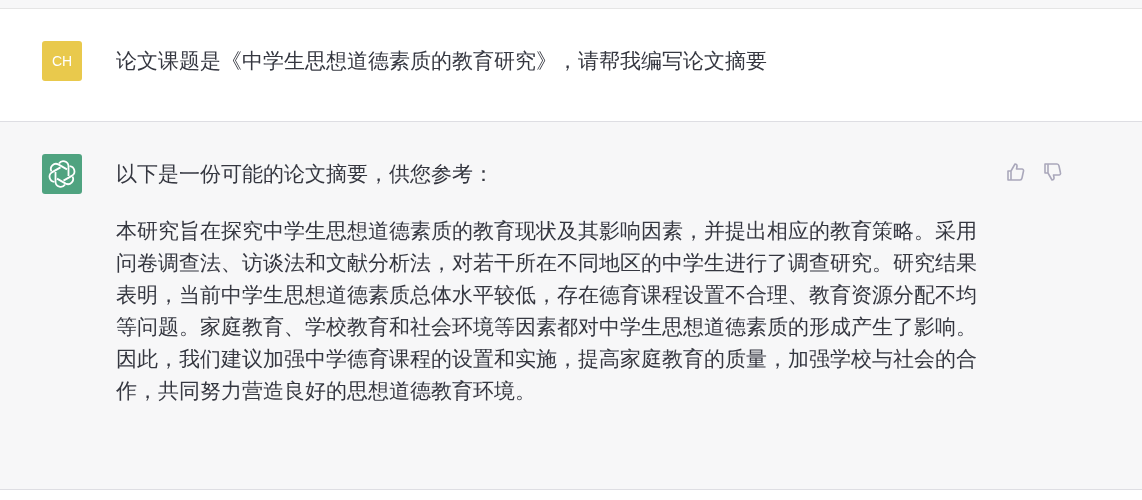 The height and width of the screenshot is (500, 1142). I want to click on message-text: 以下是一份可能的论文摘要，供您参考：, so click(305, 174).